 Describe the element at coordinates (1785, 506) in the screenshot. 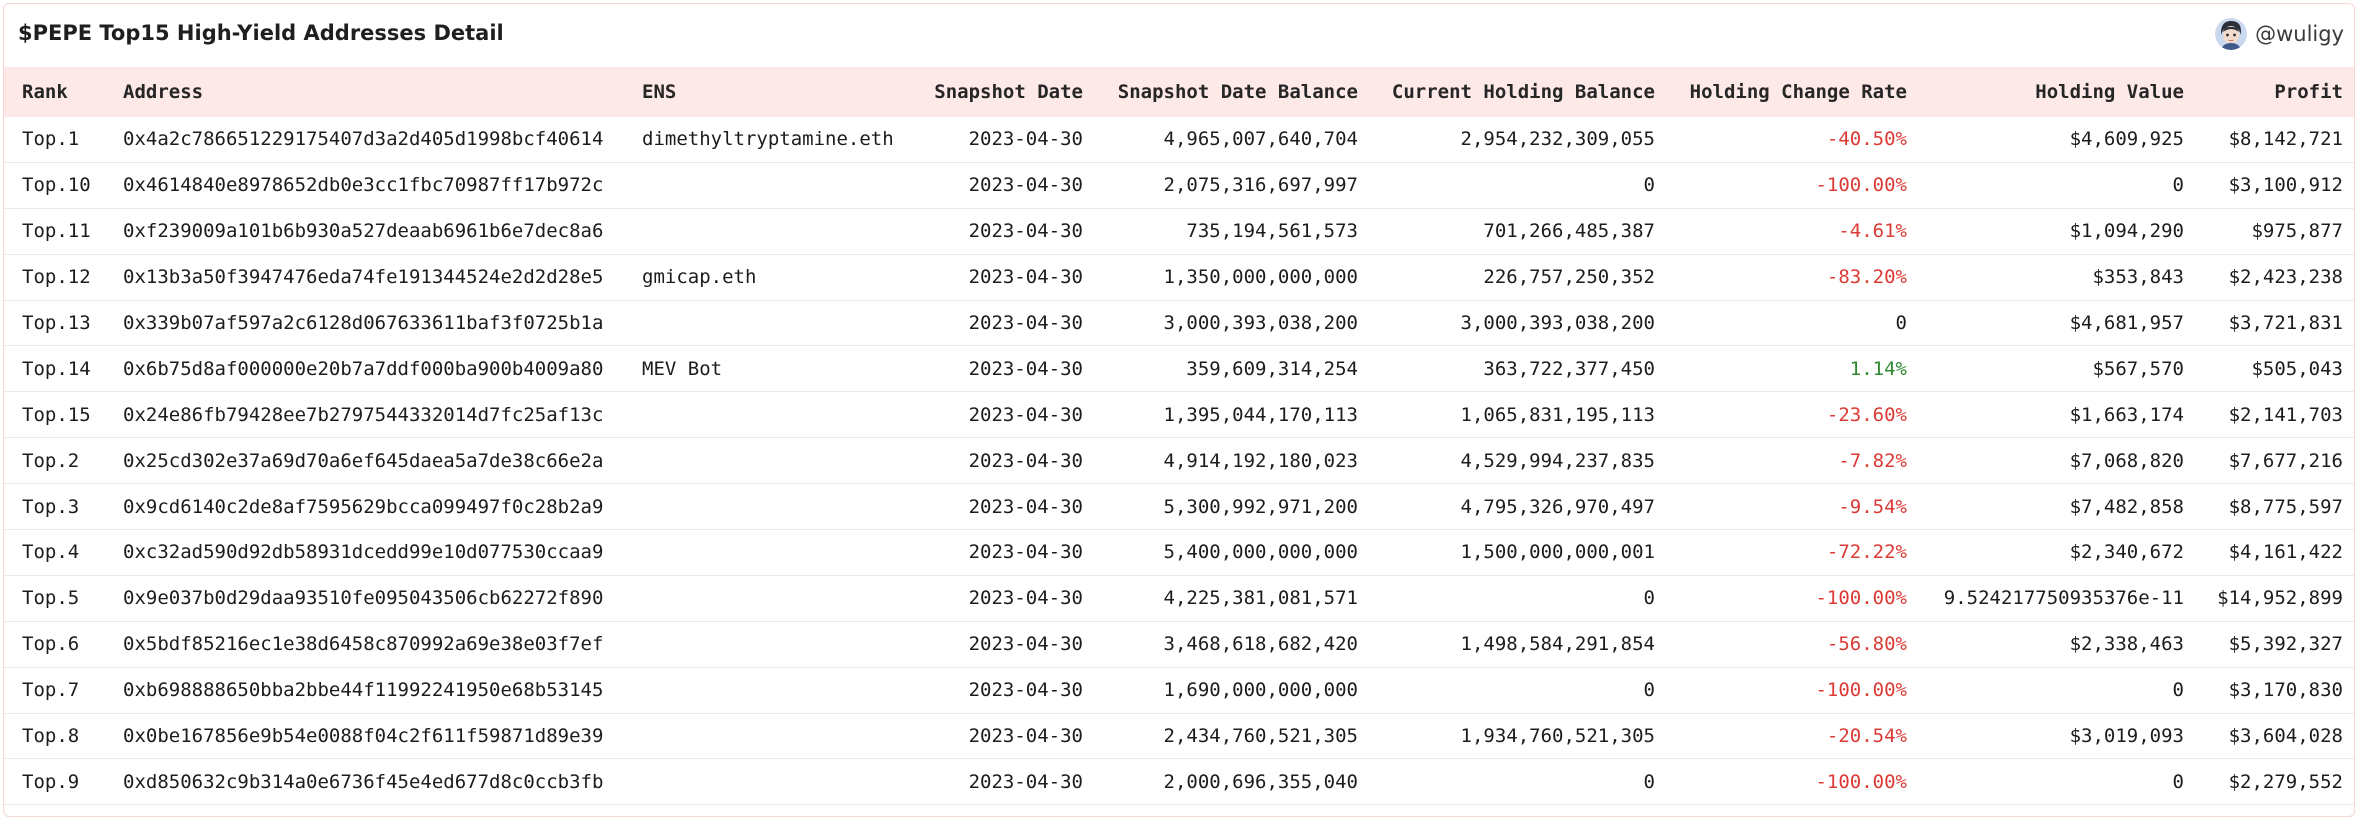

I see `change-rate-cell: -9.54%` at that location.